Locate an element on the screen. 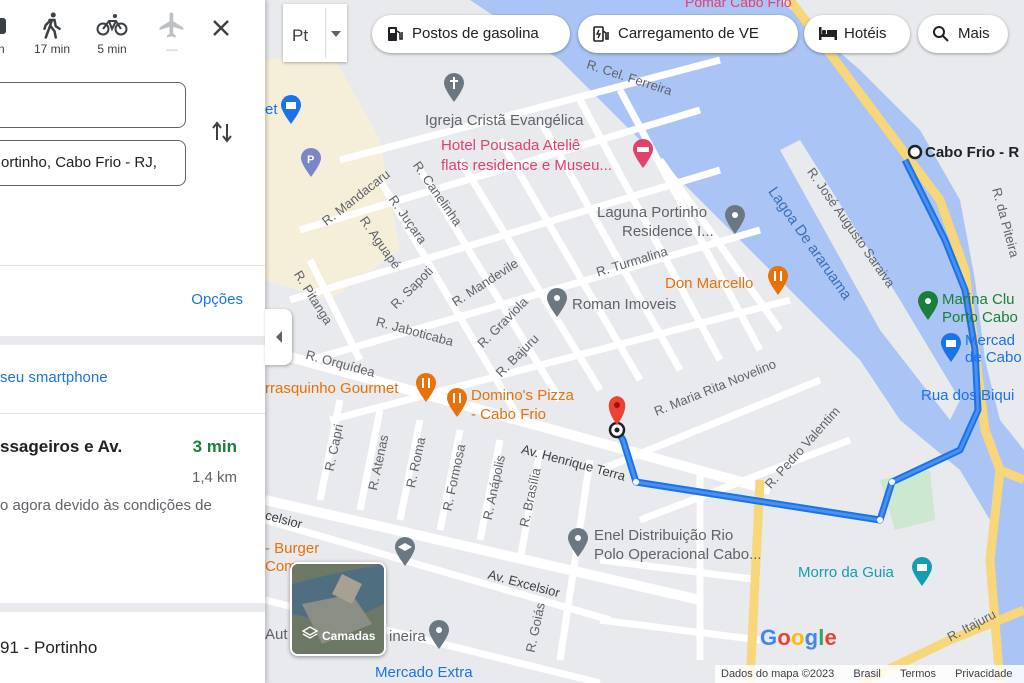  chevron-down-icon is located at coordinates (336, 34).